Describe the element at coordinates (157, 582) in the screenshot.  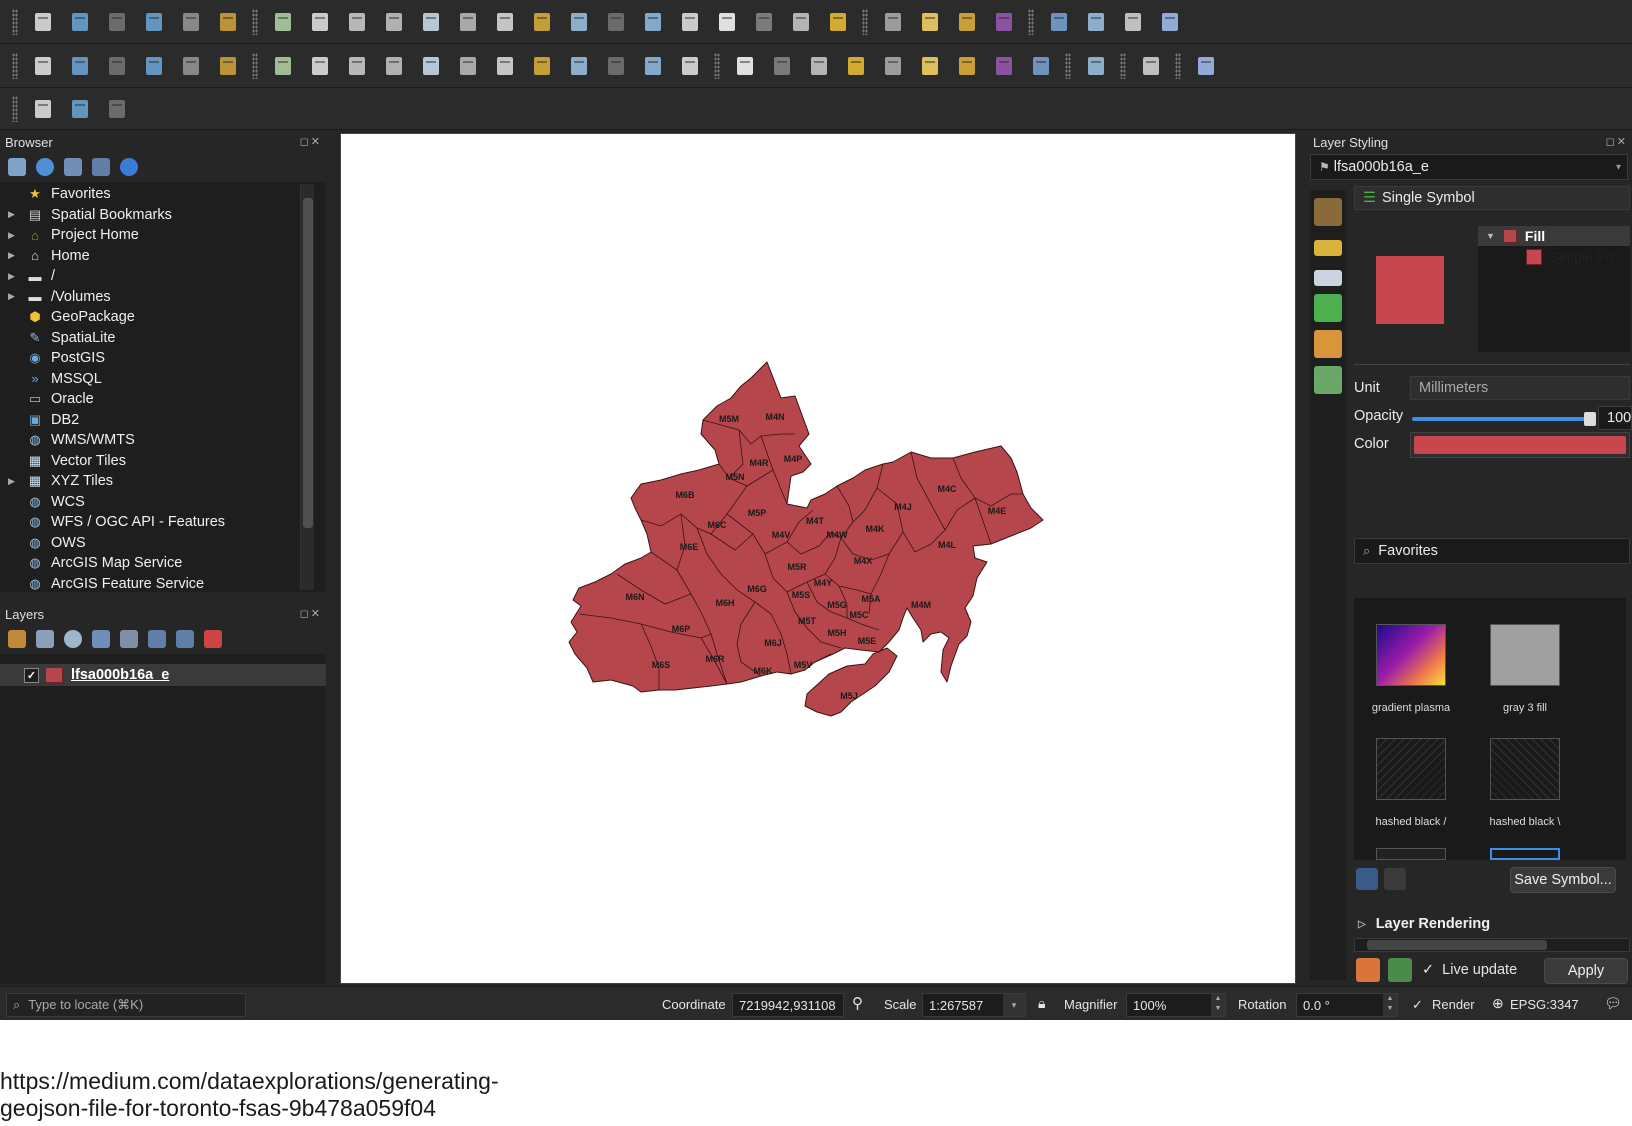
I see `browser-item: ◍ ArcGIS Feature Service` at that location.